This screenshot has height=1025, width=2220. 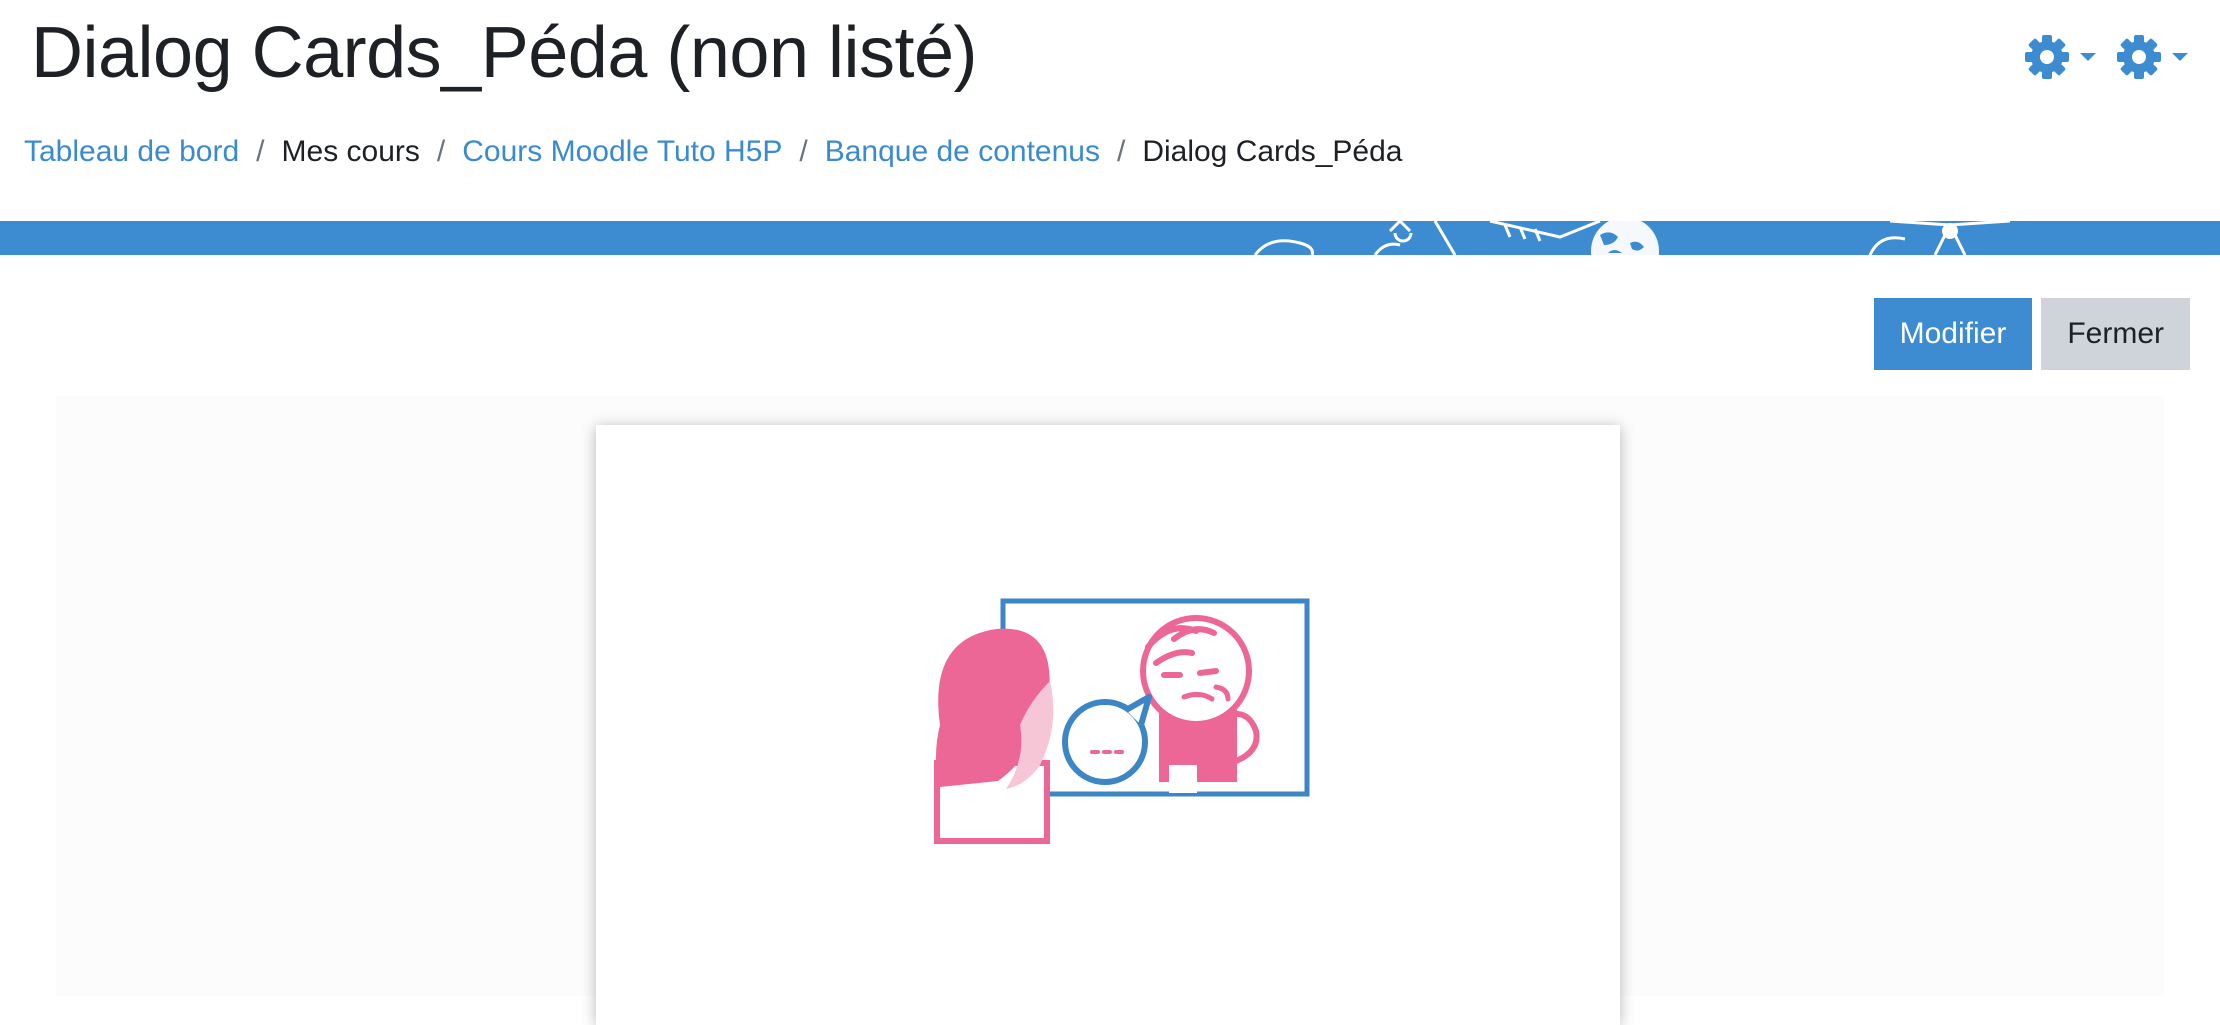 I want to click on girl-figure, so click(x=994, y=736).